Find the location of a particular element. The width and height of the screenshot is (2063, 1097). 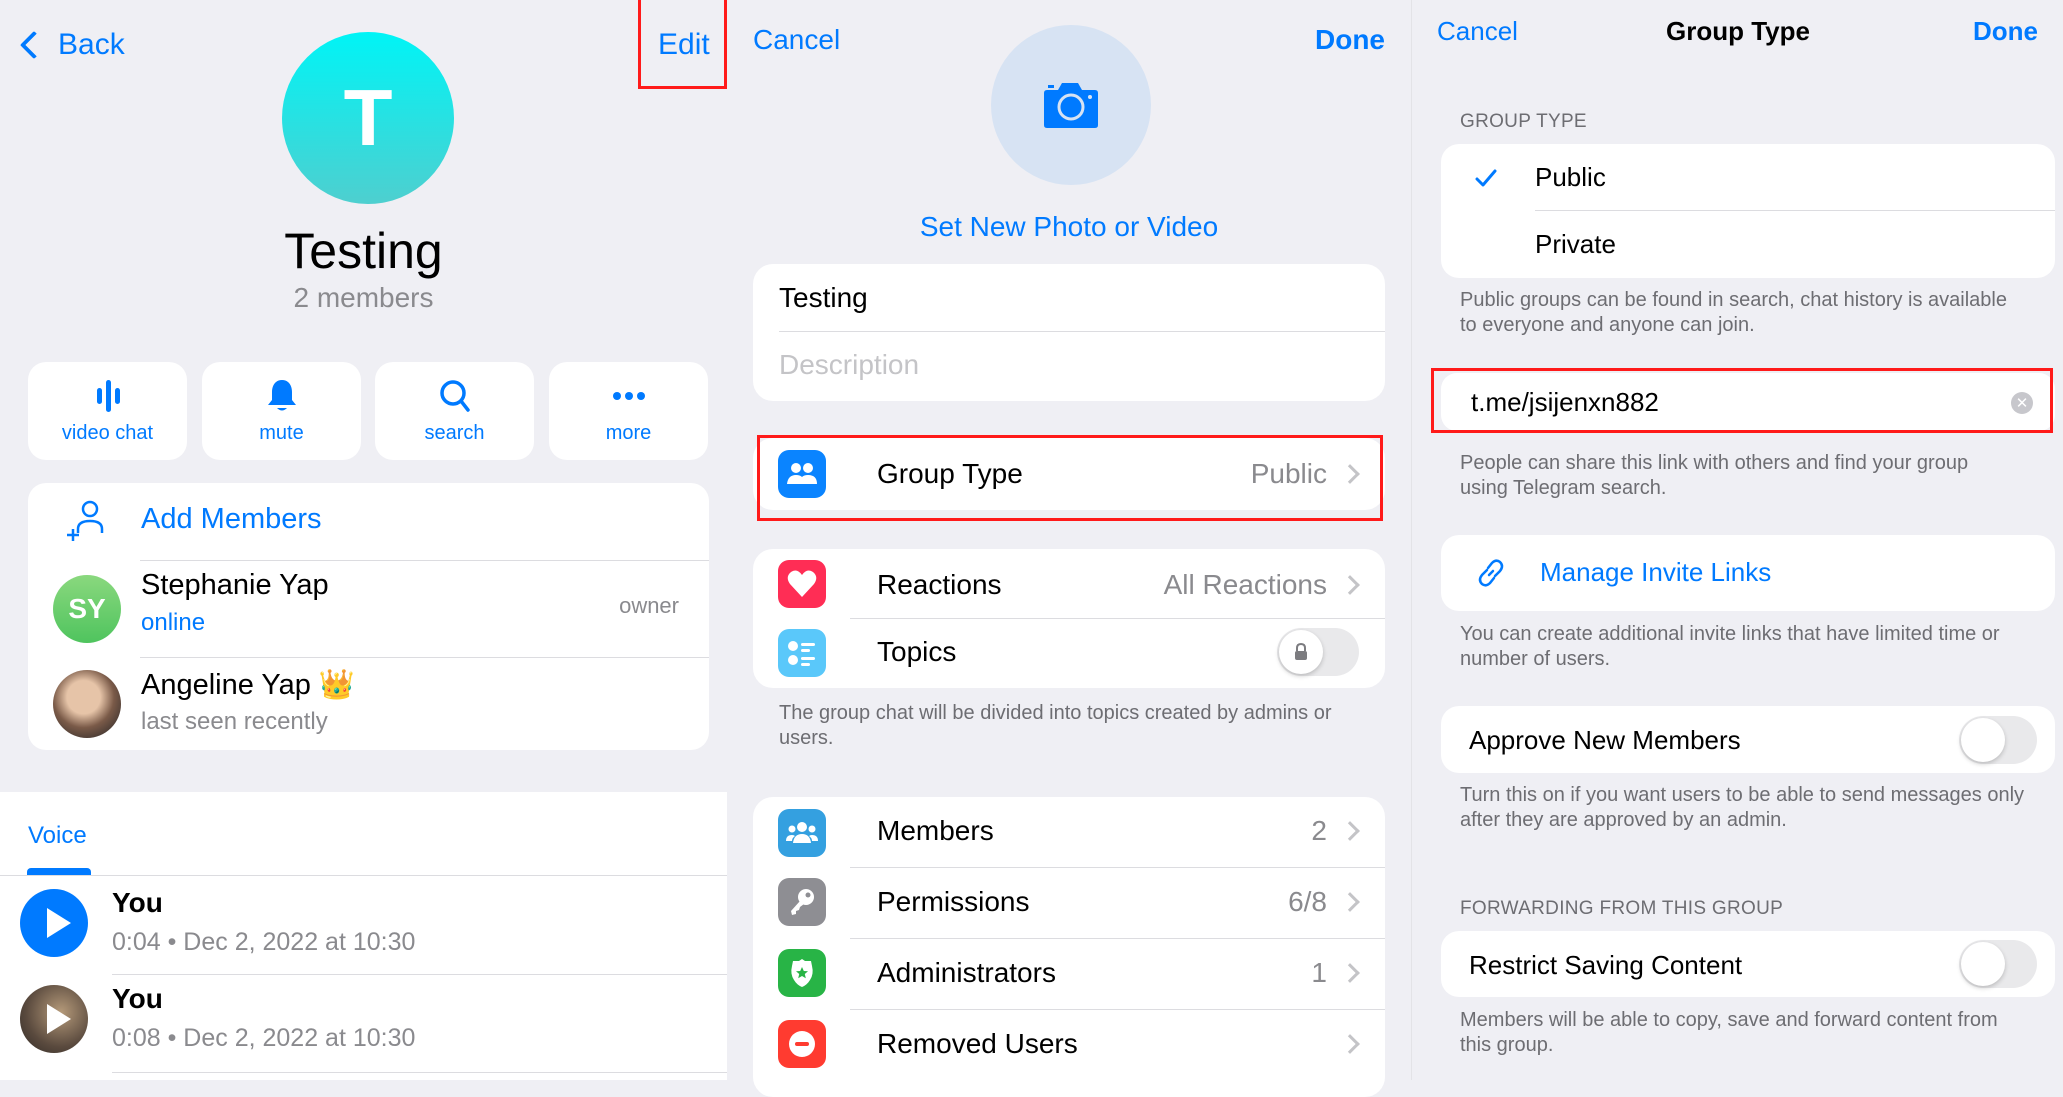

search-button: search is located at coordinates (454, 411).